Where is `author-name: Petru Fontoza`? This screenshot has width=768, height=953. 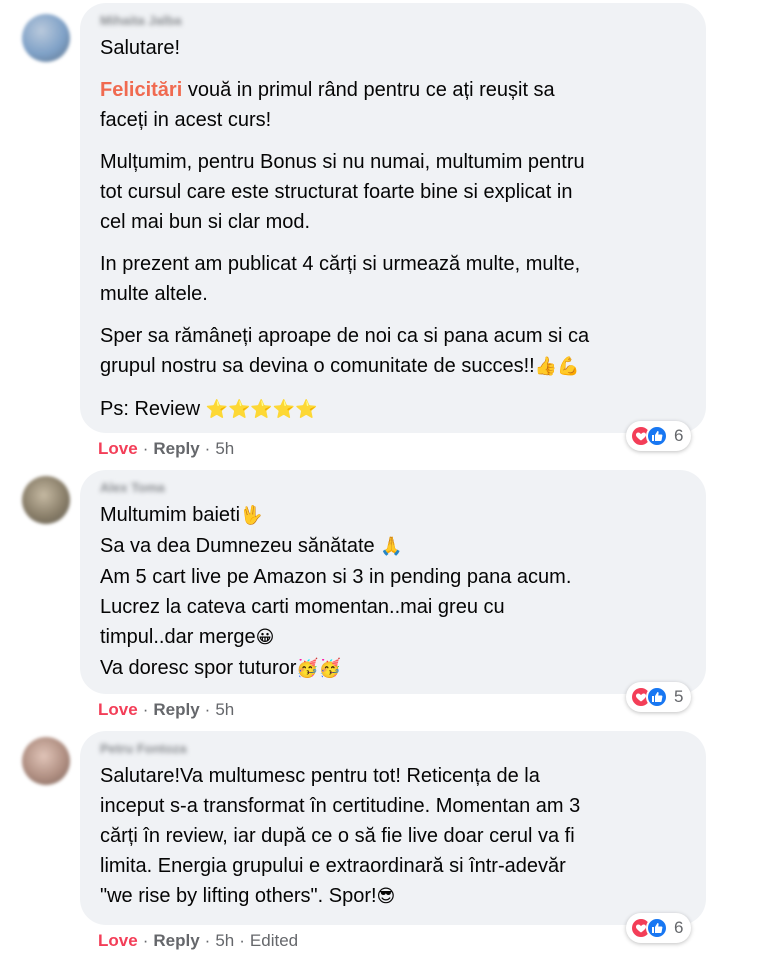
author-name: Petru Fontoza is located at coordinates (394, 749).